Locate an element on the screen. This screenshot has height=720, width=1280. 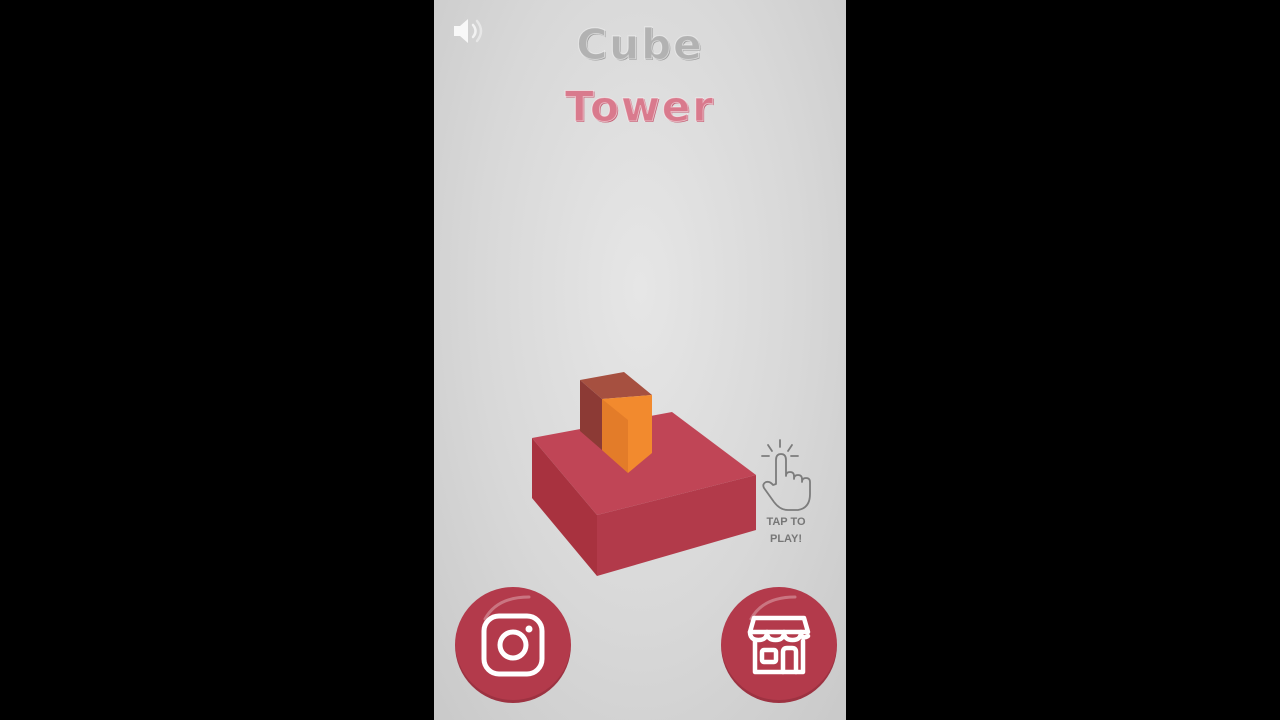
game-title-tower: Tower is located at coordinates (640, 107).